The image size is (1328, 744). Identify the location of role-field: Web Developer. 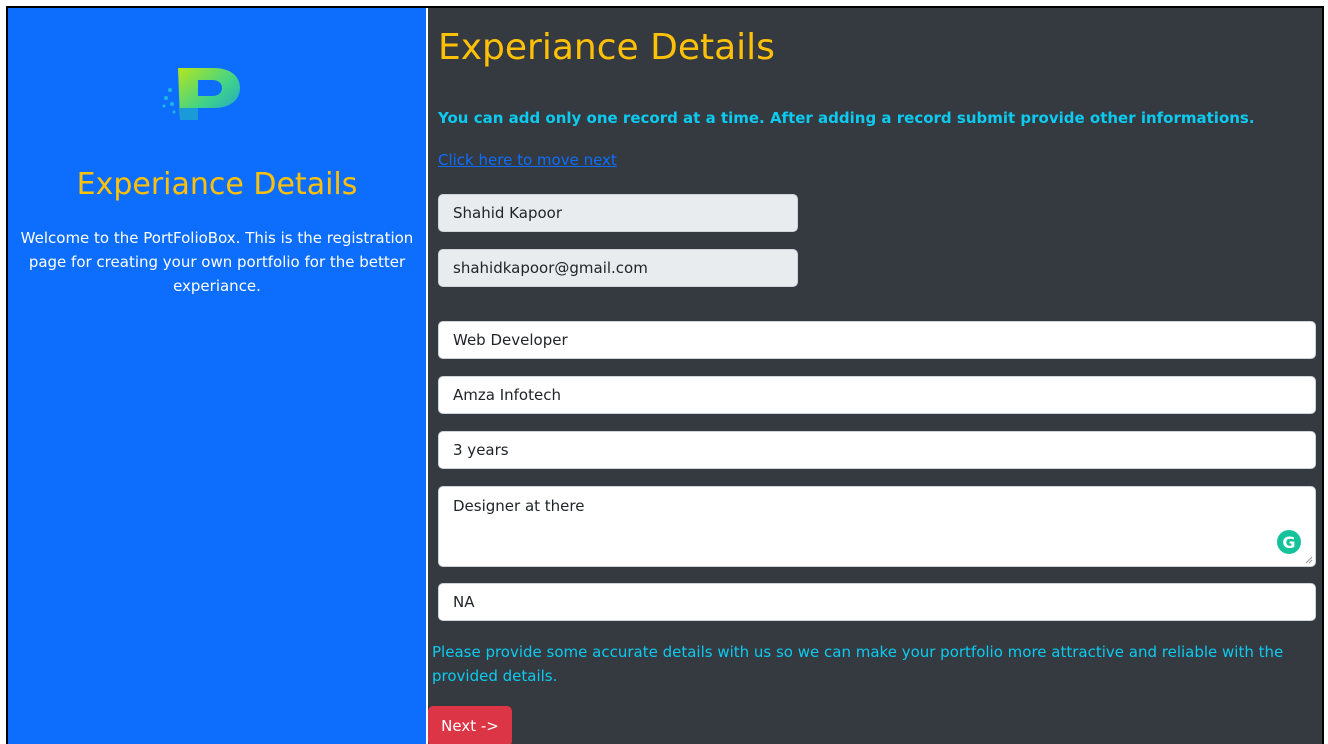
(877, 340).